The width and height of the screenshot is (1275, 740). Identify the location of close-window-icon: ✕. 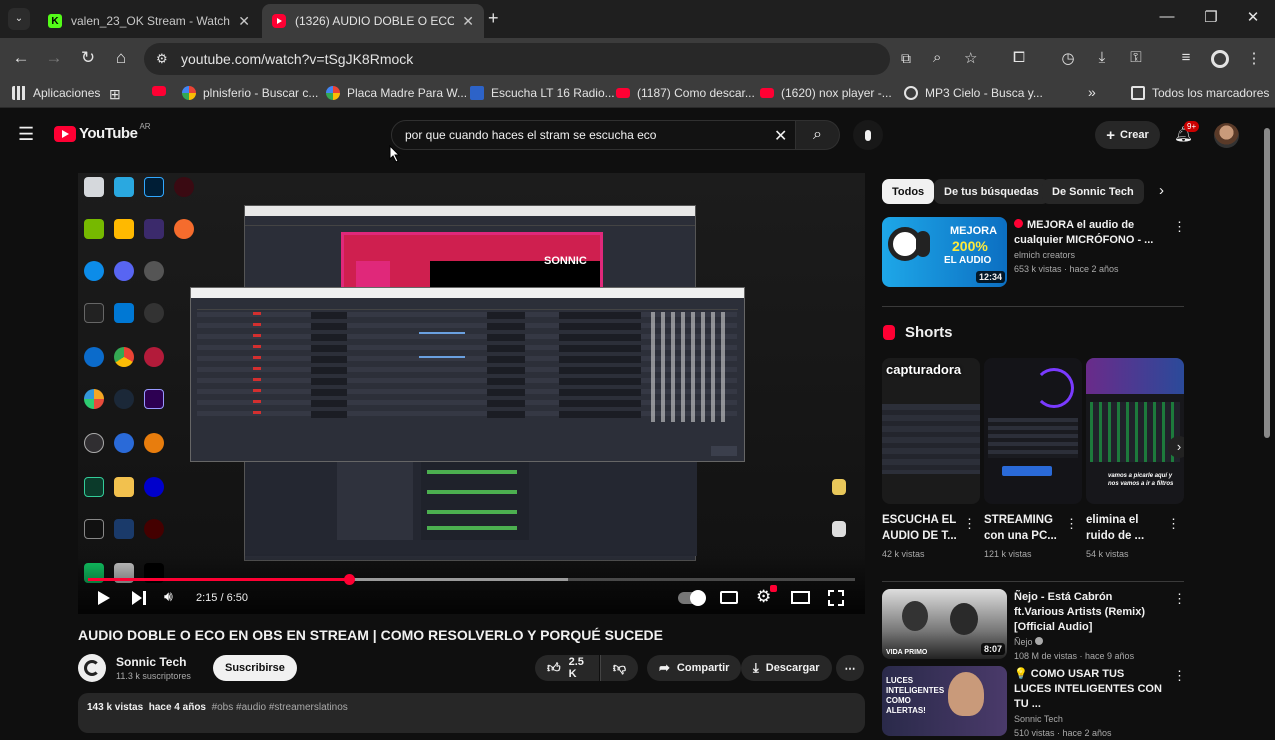
(1253, 17).